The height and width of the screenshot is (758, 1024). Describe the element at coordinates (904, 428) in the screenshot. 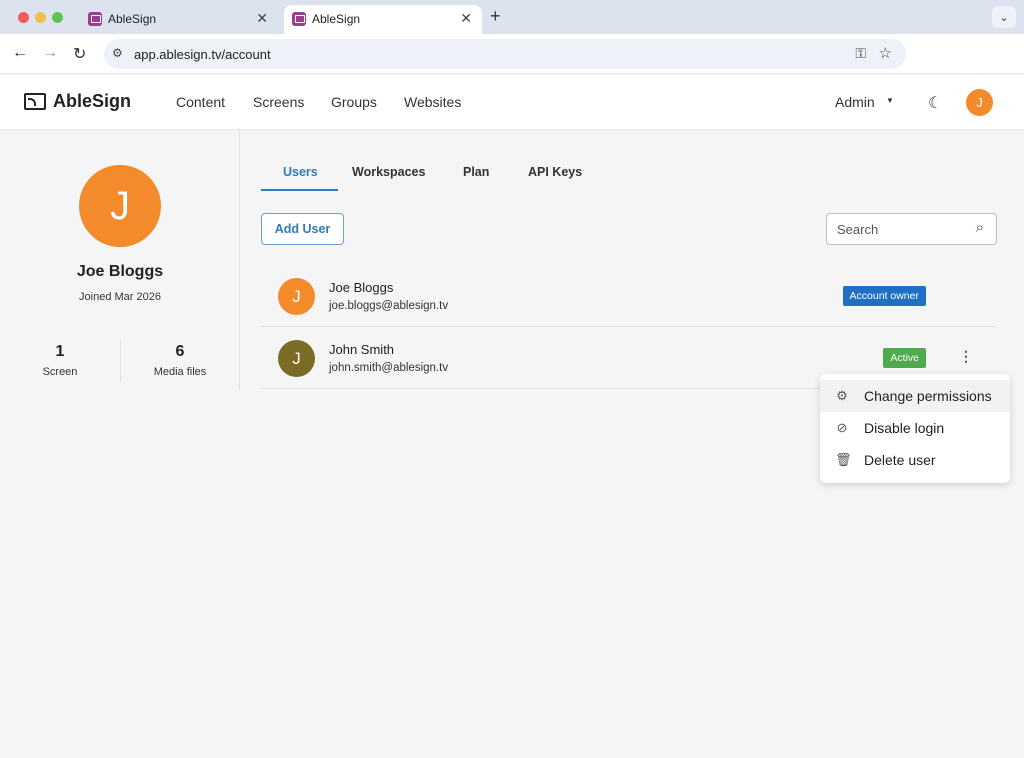

I see `menu-item-label: Disable login` at that location.